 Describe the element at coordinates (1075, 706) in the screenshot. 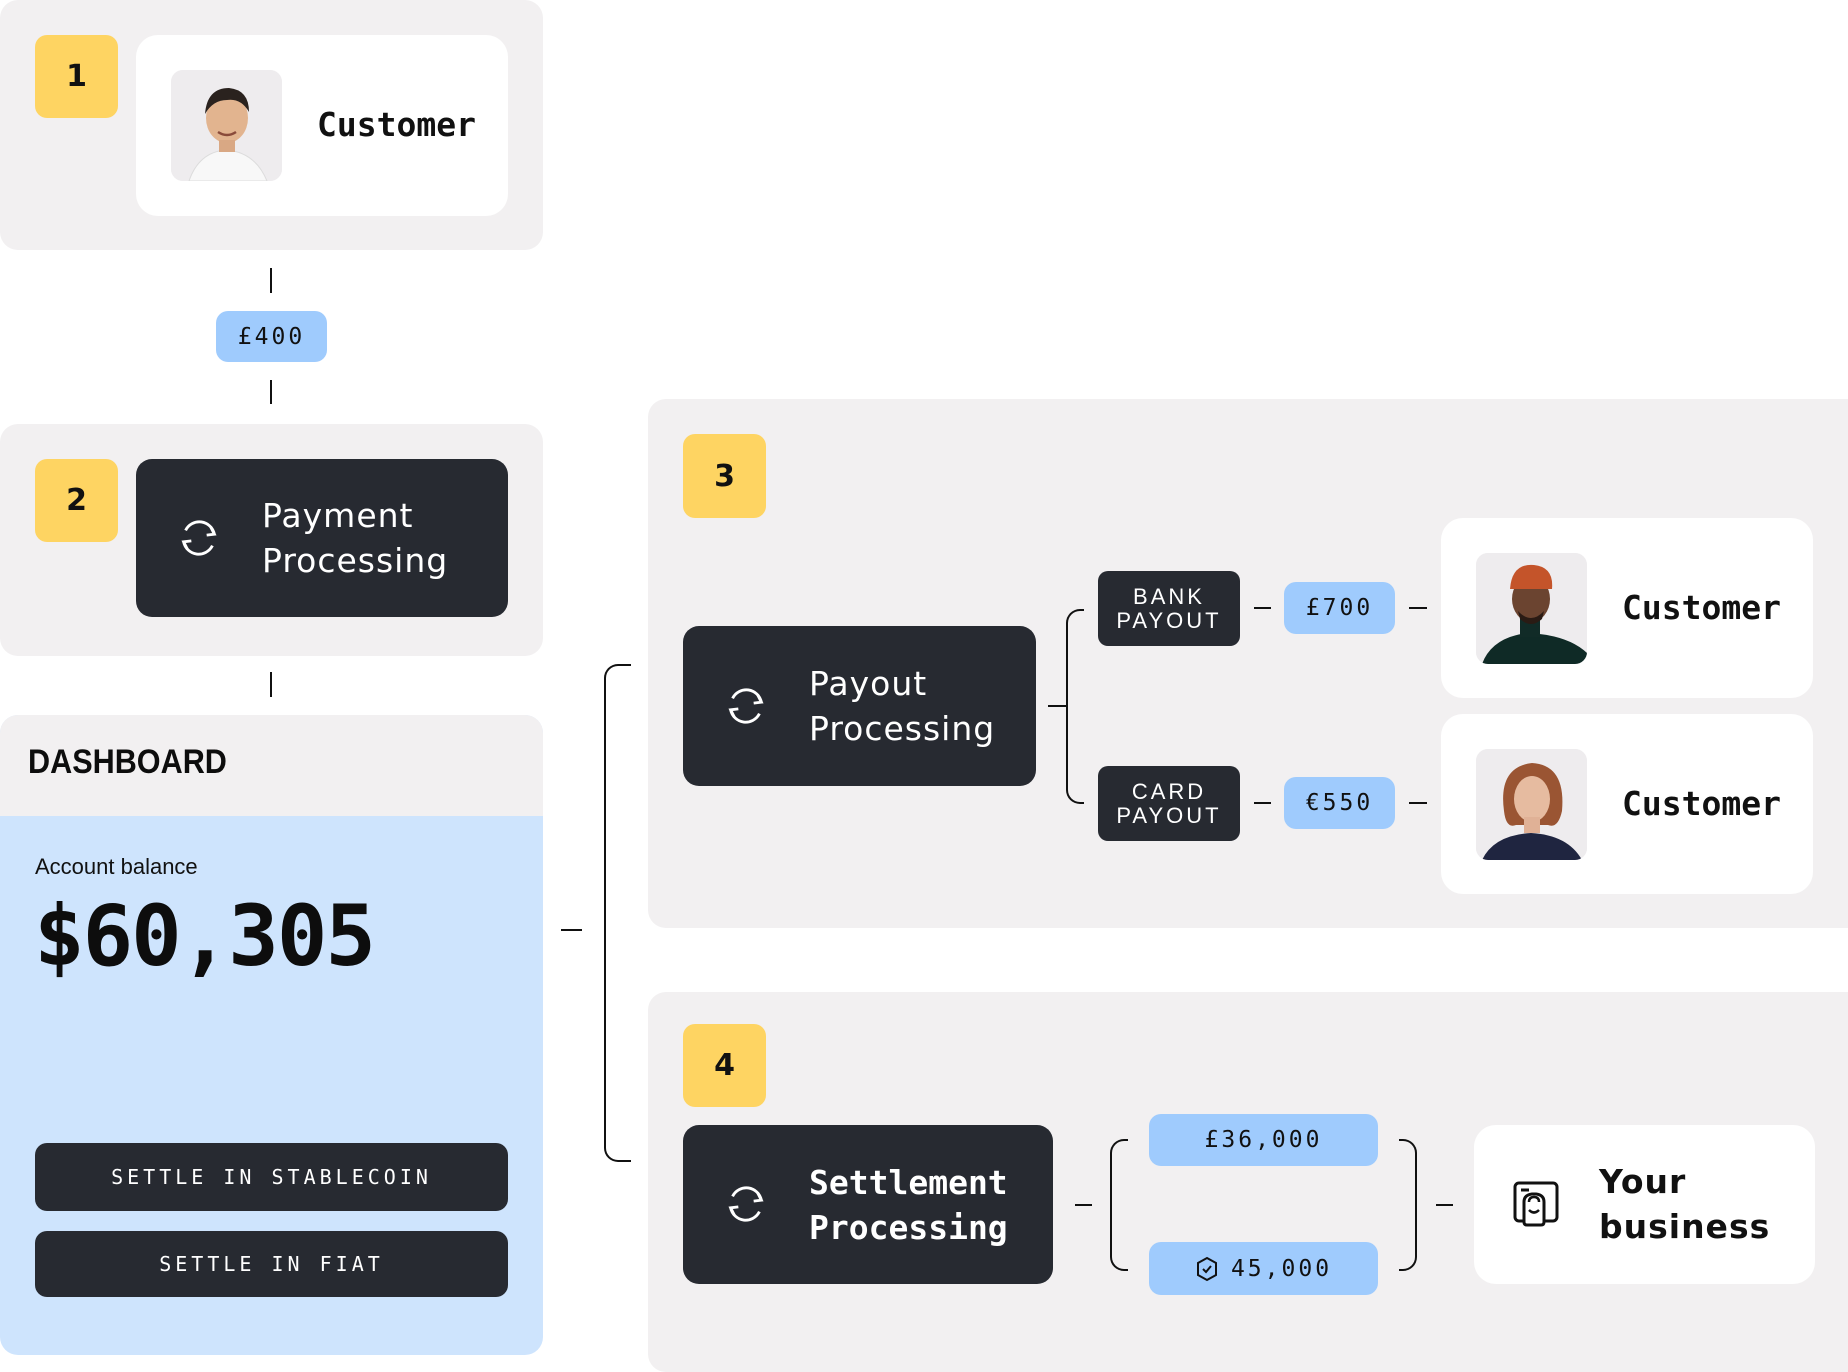

I see `payout-bracket` at that location.